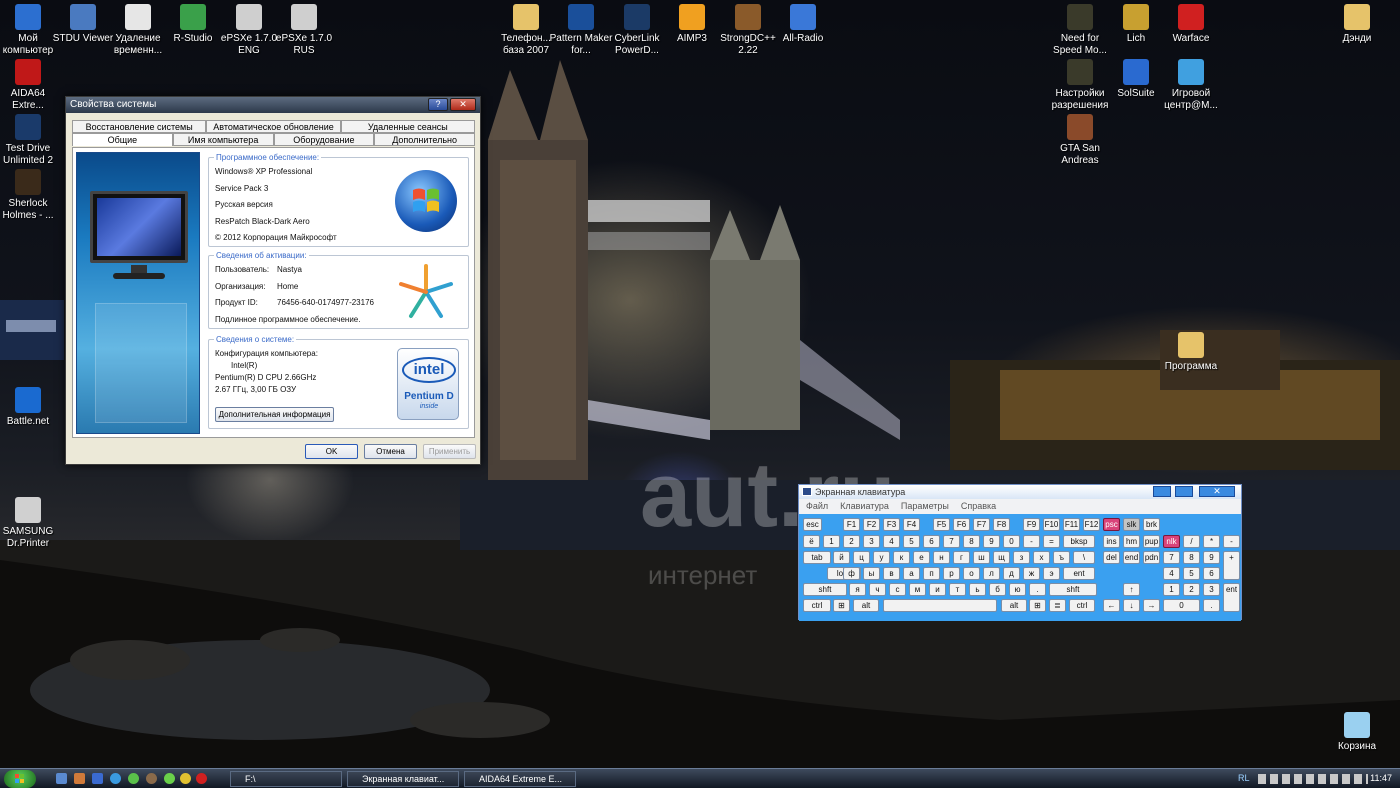 This screenshot has height=788, width=1400. I want to click on key: ←, so click(1111, 605).